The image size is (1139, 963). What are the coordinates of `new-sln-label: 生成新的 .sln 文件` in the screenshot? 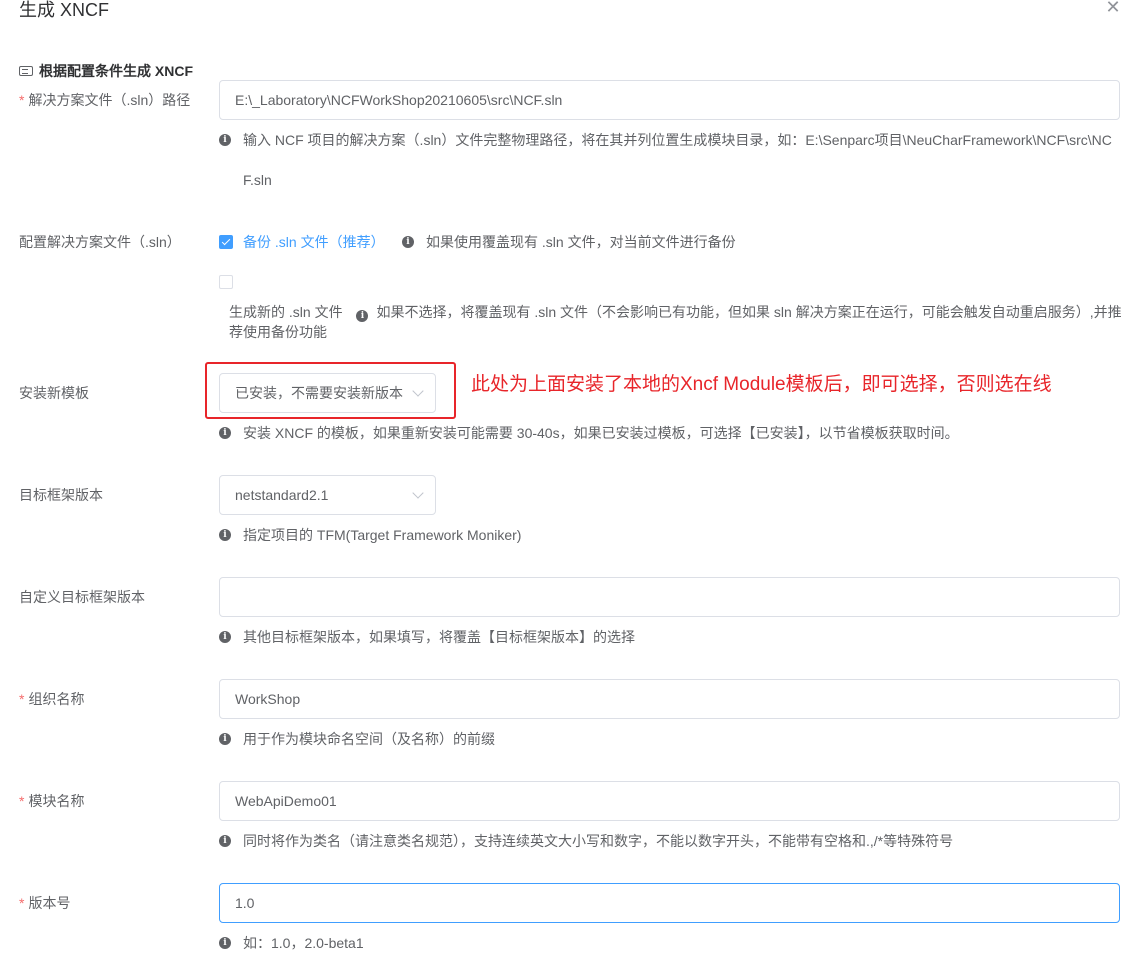 It's located at (286, 312).